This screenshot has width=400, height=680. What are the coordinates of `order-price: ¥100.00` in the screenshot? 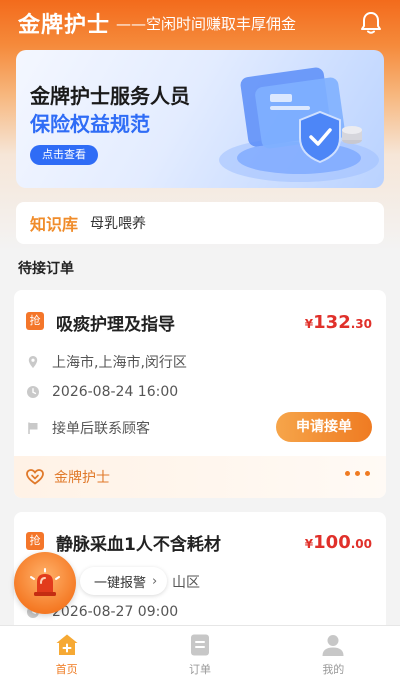 It's located at (338, 542).